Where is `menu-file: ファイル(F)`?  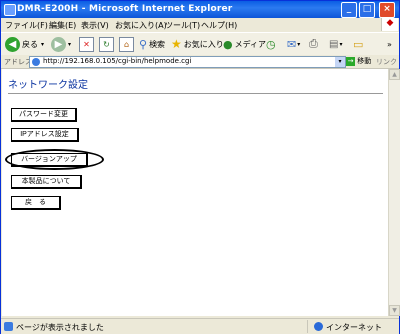
menu-file: ファイル(F) is located at coordinates (26, 25).